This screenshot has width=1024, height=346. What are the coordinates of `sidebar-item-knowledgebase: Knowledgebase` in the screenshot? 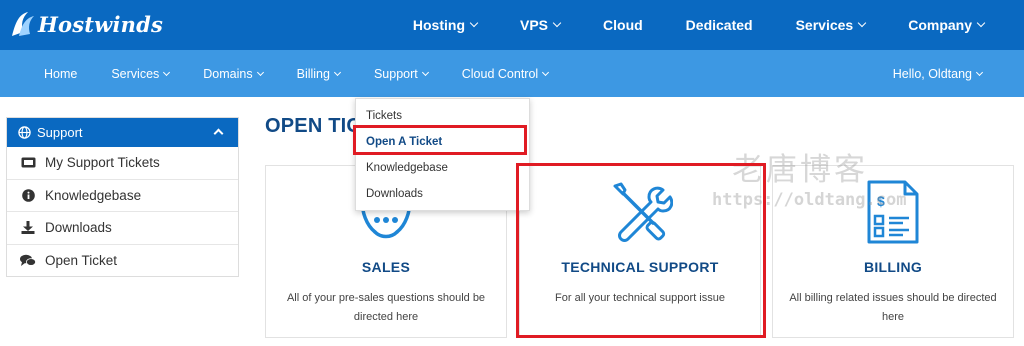 It's located at (122, 196).